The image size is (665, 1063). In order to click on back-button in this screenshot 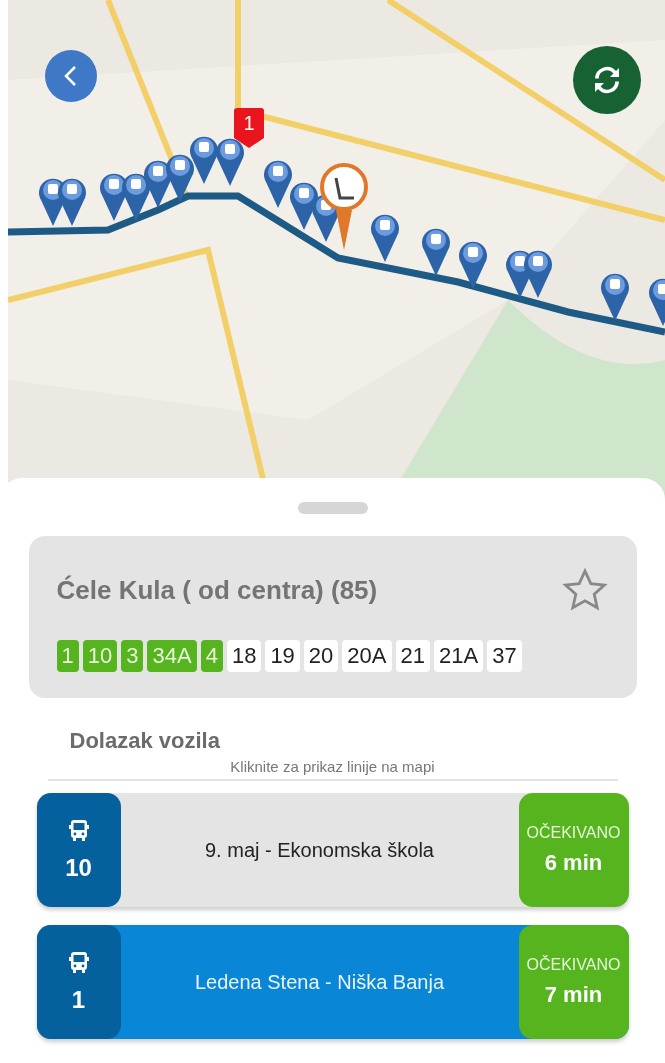, I will do `click(71, 76)`.